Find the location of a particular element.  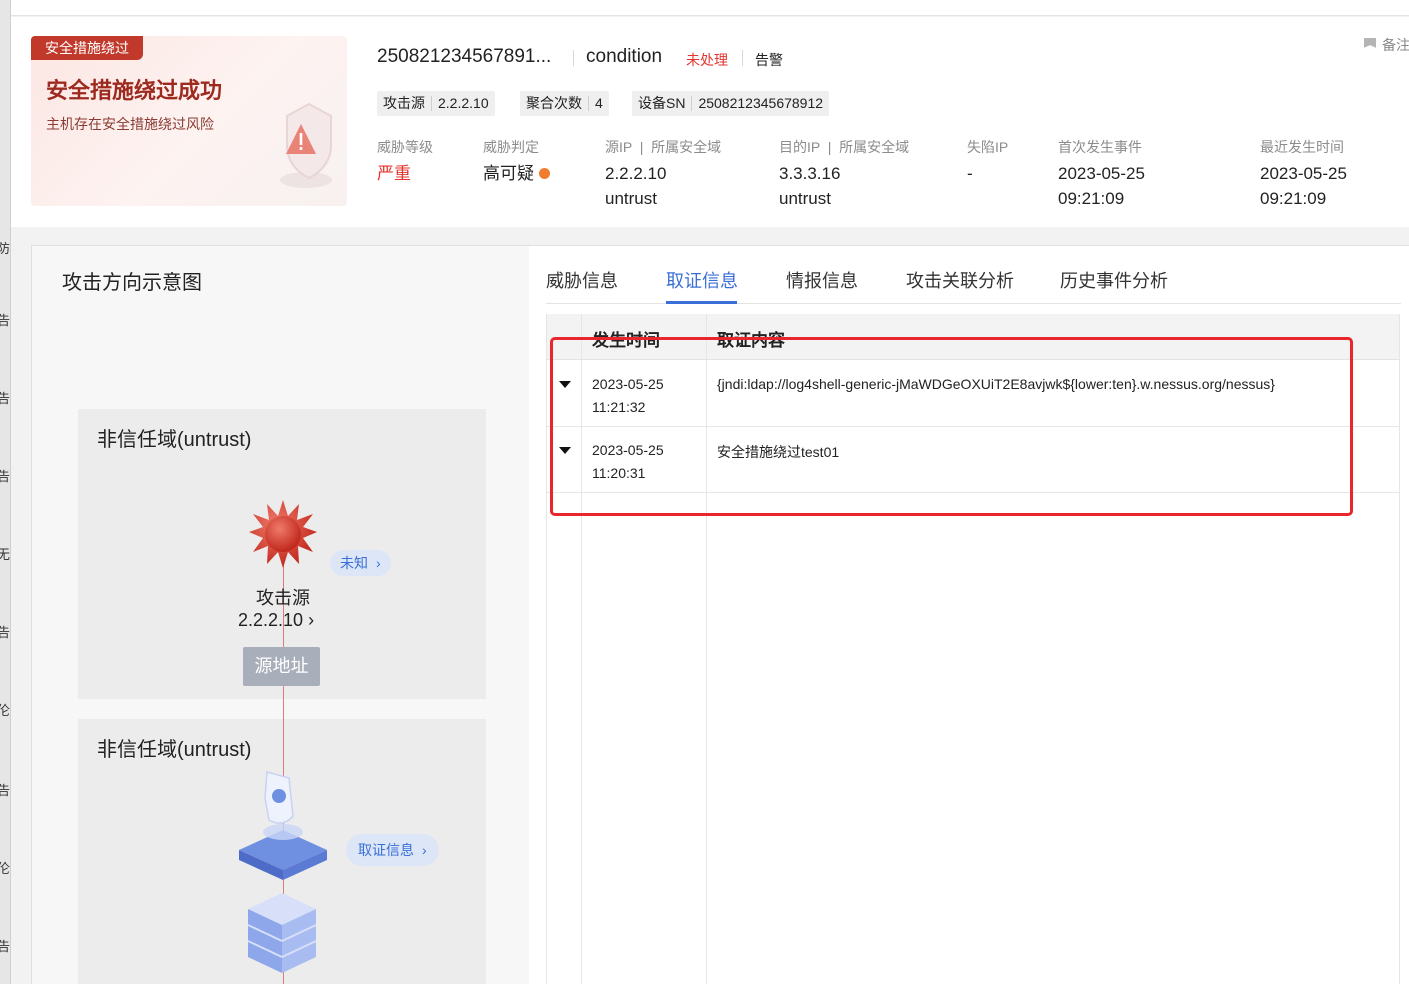

left-sidebar-strip: 防 告 告 告 无 告 伦 告 伦 告 is located at coordinates (5, 492).